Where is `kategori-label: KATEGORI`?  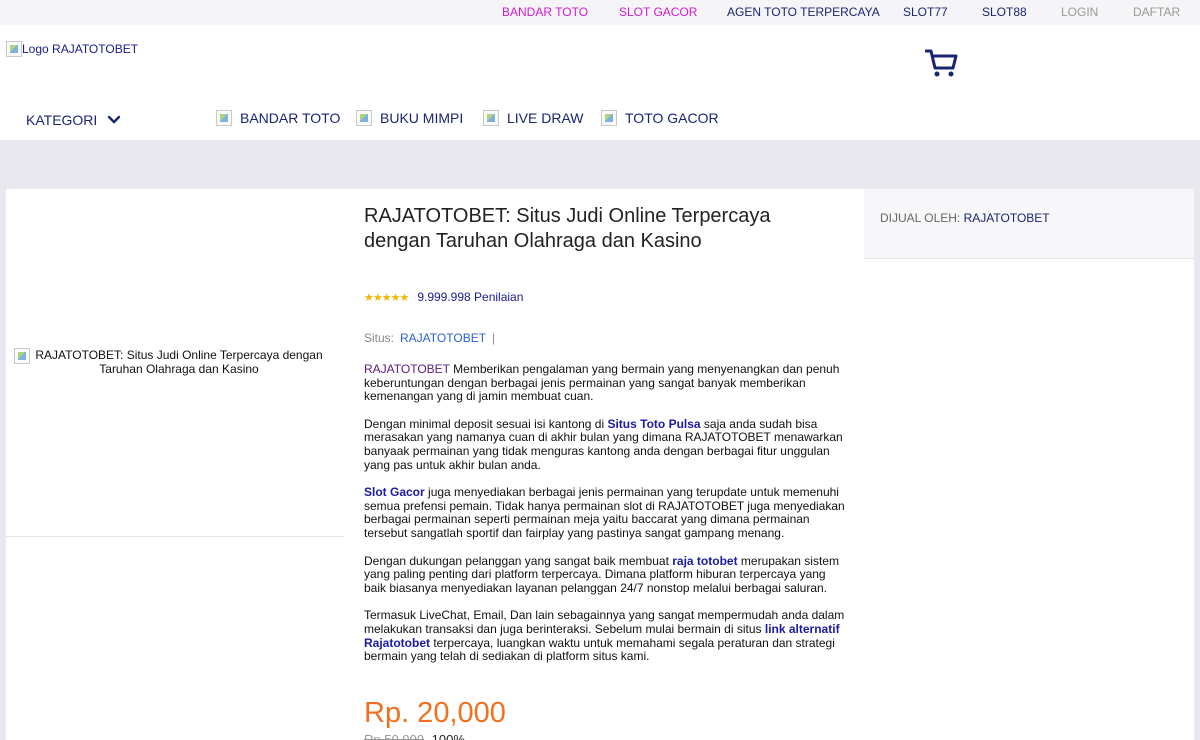
kategori-label: KATEGORI is located at coordinates (62, 120).